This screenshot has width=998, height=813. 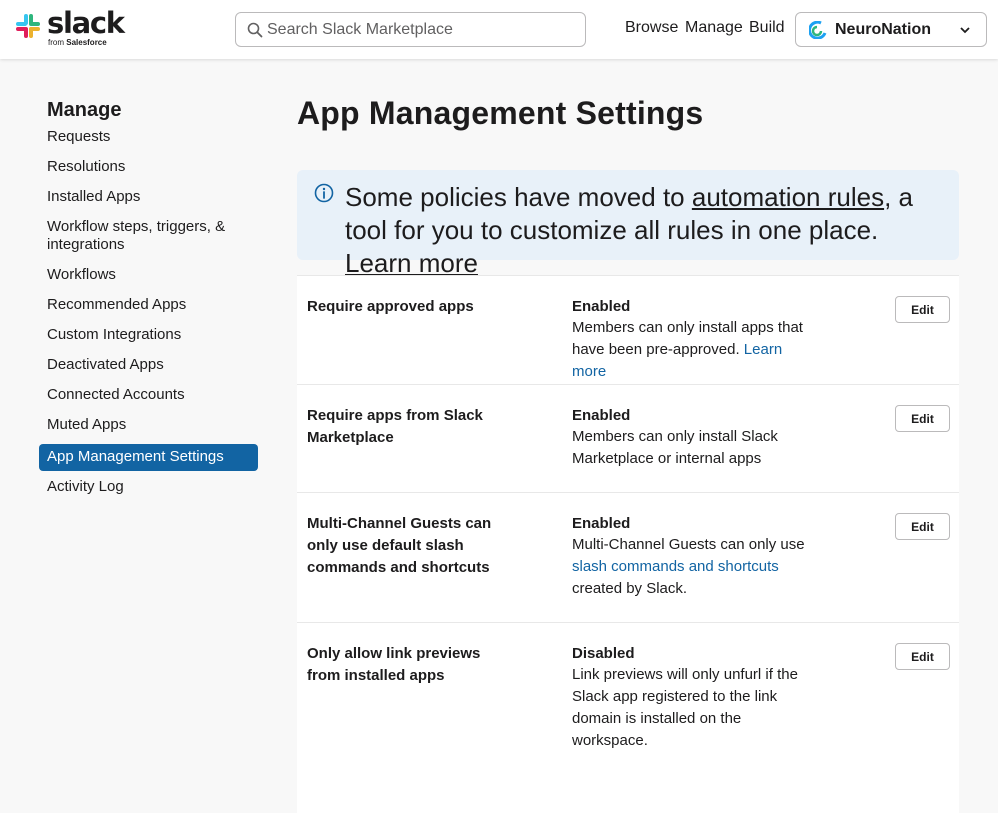 What do you see at coordinates (77, 42) in the screenshot?
I see `logo-subtitle: from Salesforce` at bounding box center [77, 42].